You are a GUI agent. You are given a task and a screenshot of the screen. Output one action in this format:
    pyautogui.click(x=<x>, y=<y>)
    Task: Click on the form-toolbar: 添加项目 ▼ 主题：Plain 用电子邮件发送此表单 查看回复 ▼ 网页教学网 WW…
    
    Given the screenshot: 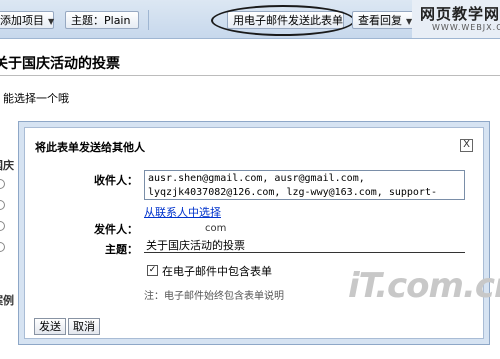 What is the action you would take?
    pyautogui.click(x=250, y=19)
    